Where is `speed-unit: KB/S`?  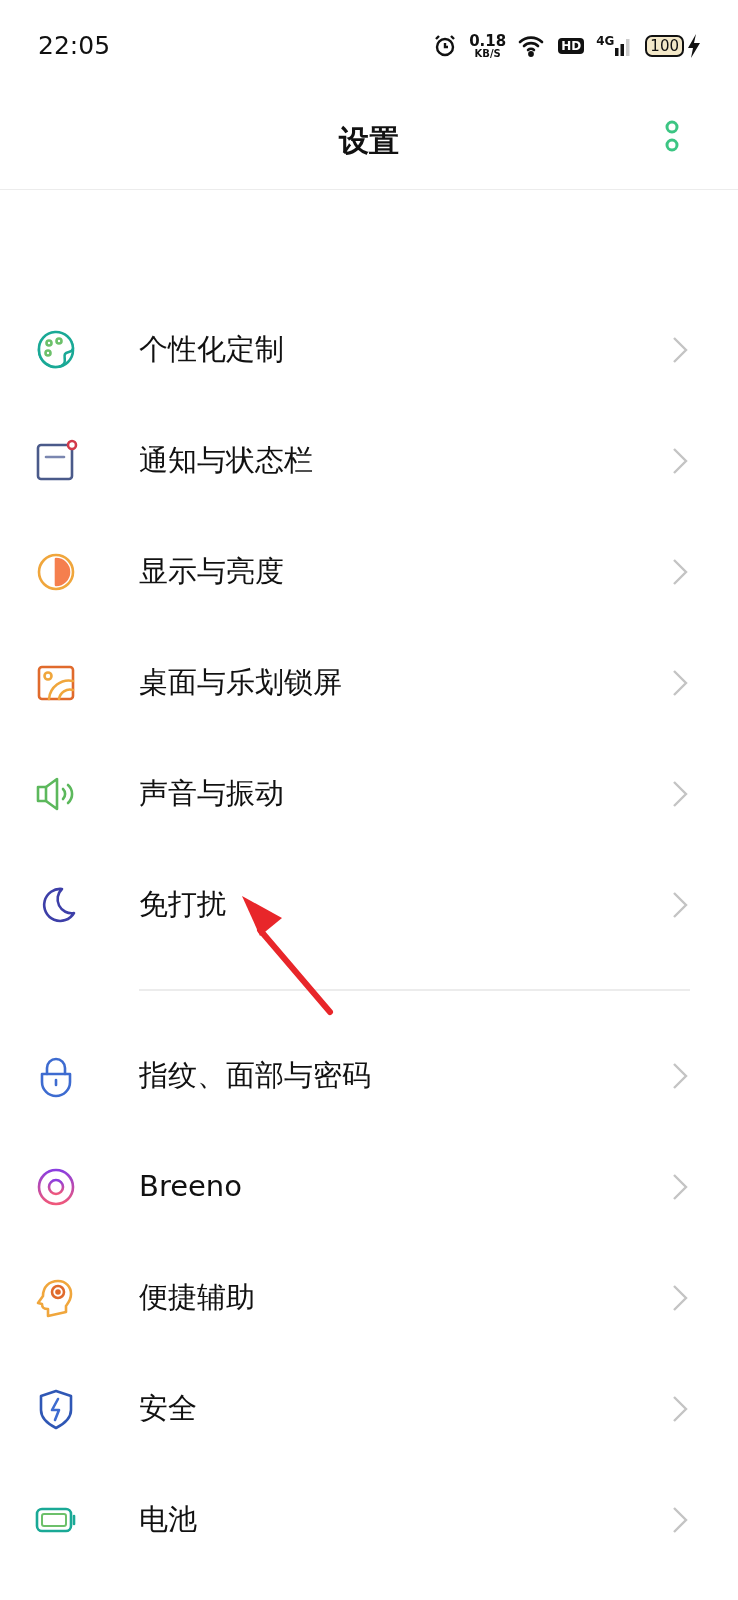 speed-unit: KB/S is located at coordinates (487, 53).